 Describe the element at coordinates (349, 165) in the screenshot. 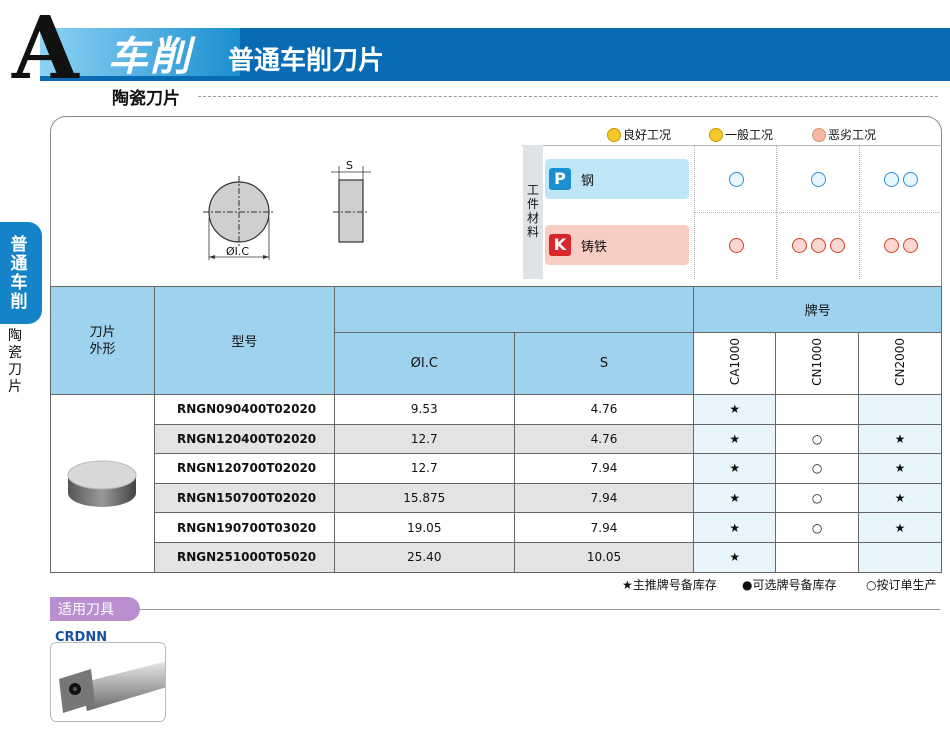

I see `dim-thickness-label: S` at that location.